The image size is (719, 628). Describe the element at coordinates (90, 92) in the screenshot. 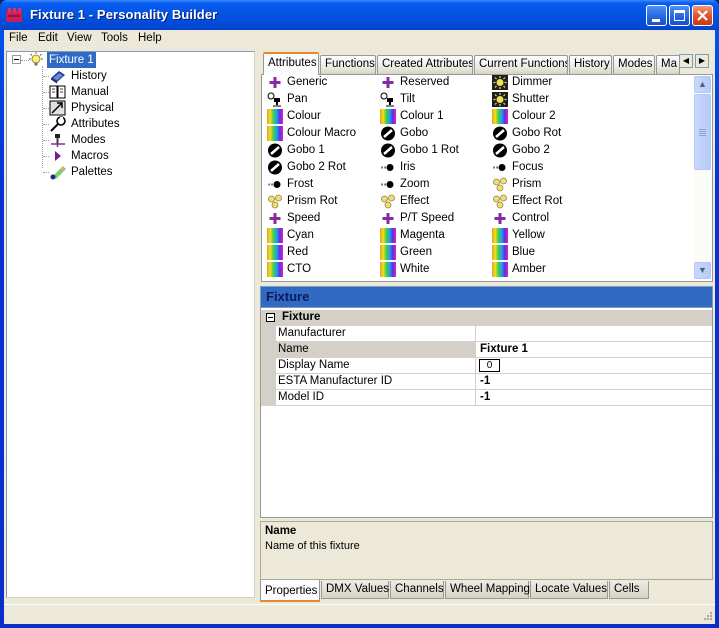

I see `tree-node-label: Manual` at that location.